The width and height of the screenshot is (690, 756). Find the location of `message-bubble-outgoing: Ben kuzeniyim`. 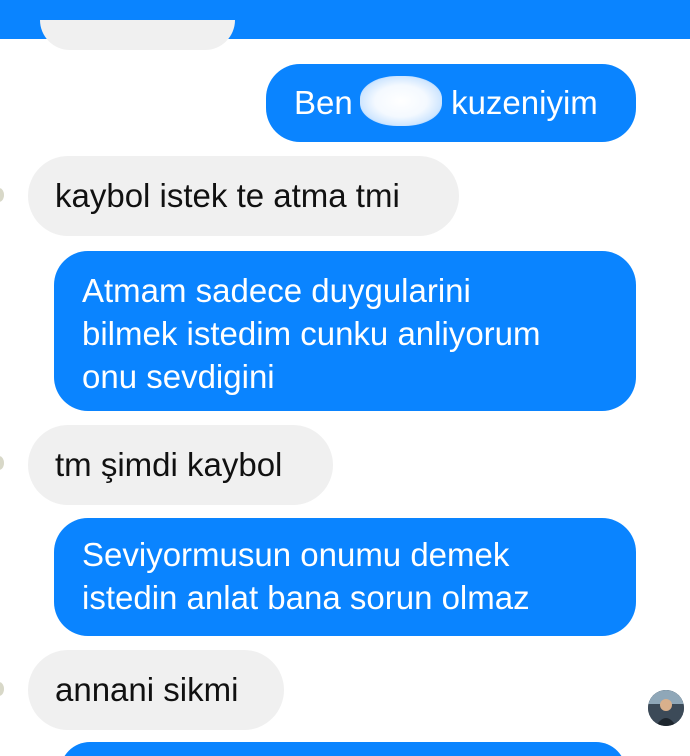

message-bubble-outgoing: Ben kuzeniyim is located at coordinates (451, 103).